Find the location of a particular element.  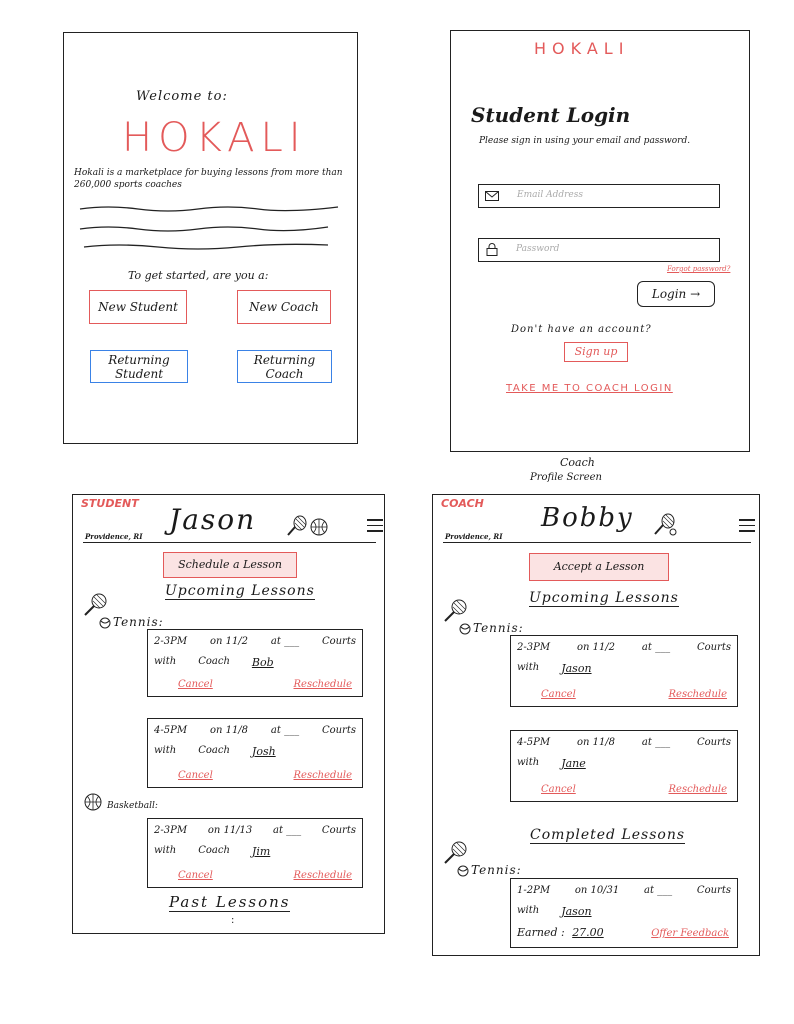

lesson-coach-name: Bob is located at coordinates (262, 662).